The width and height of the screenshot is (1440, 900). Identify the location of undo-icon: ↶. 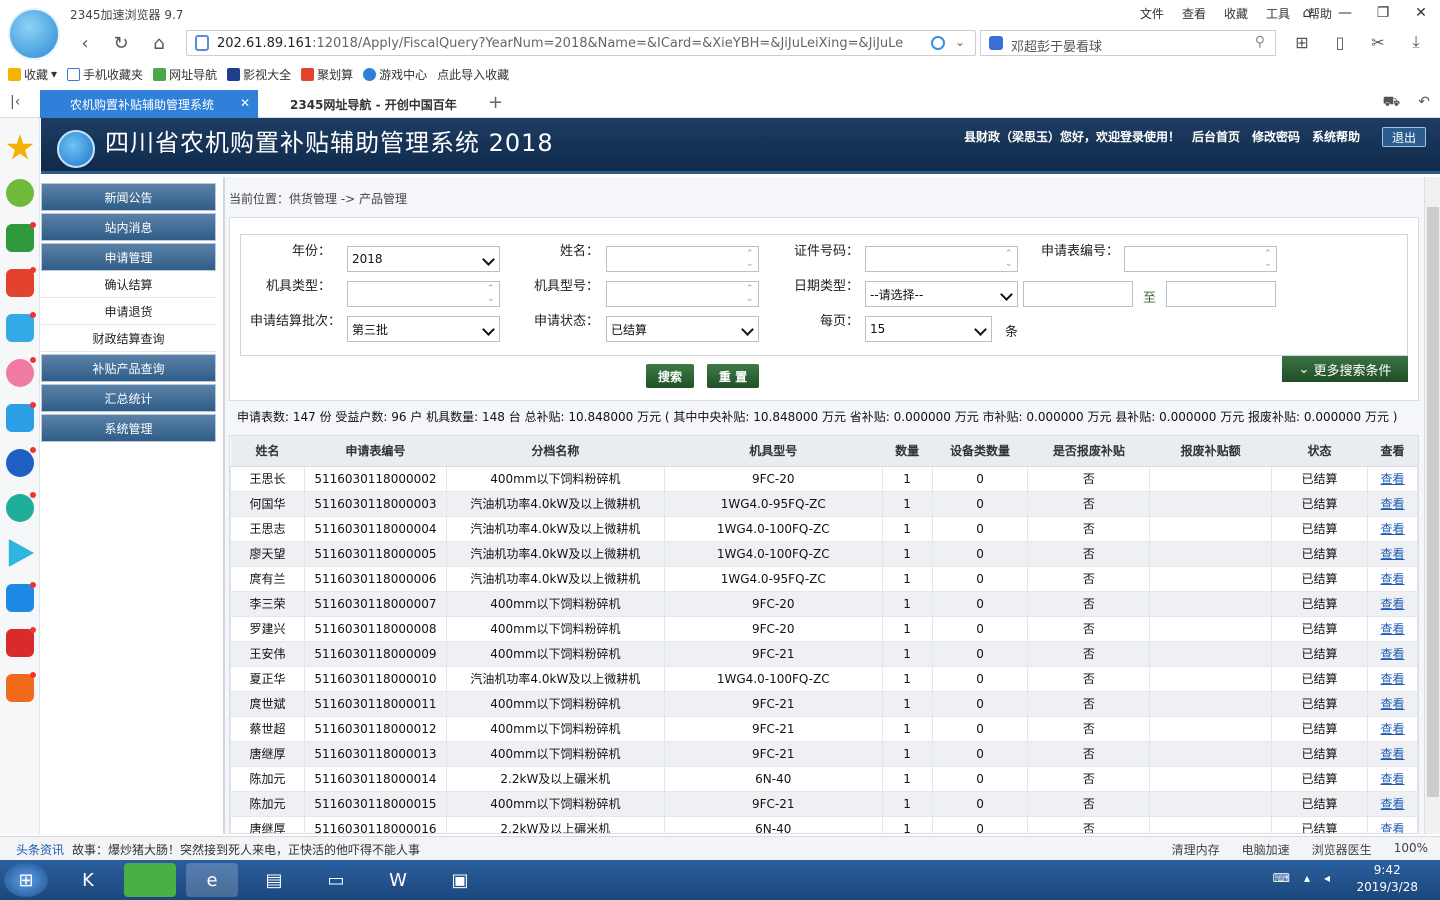
(1424, 103).